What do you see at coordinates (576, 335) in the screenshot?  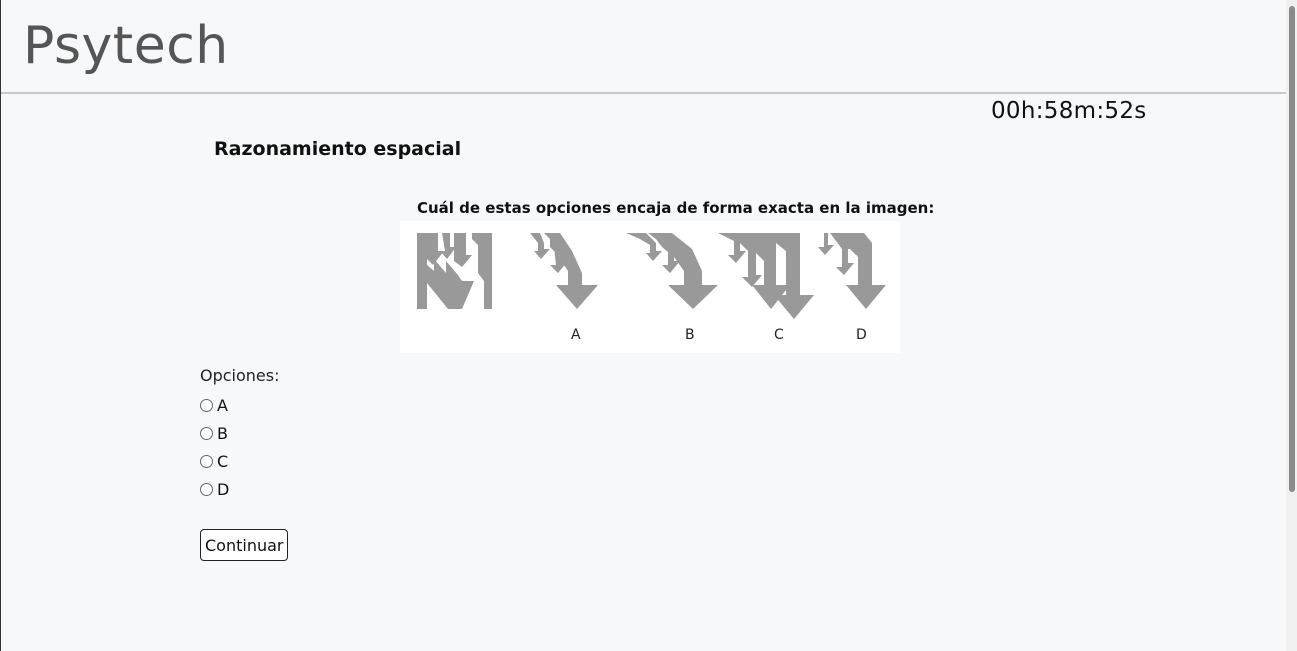 I see `figure-label-a: A` at bounding box center [576, 335].